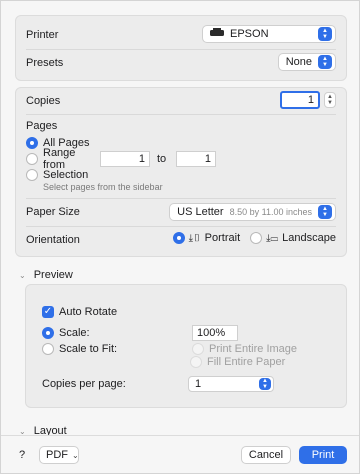 Image resolution: width=360 pixels, height=474 pixels. I want to click on scale-label: Scale:, so click(74, 333).